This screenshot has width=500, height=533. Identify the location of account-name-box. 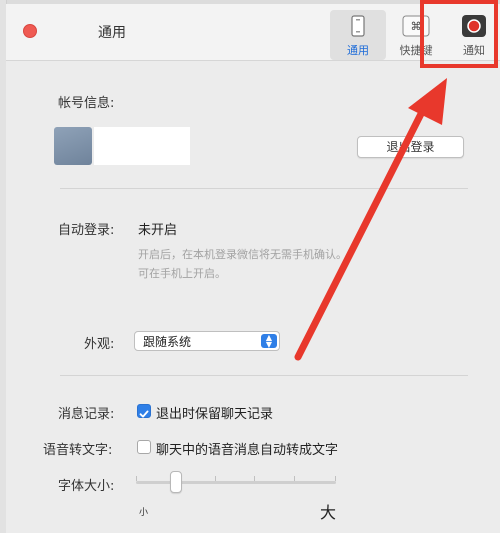
(142, 146).